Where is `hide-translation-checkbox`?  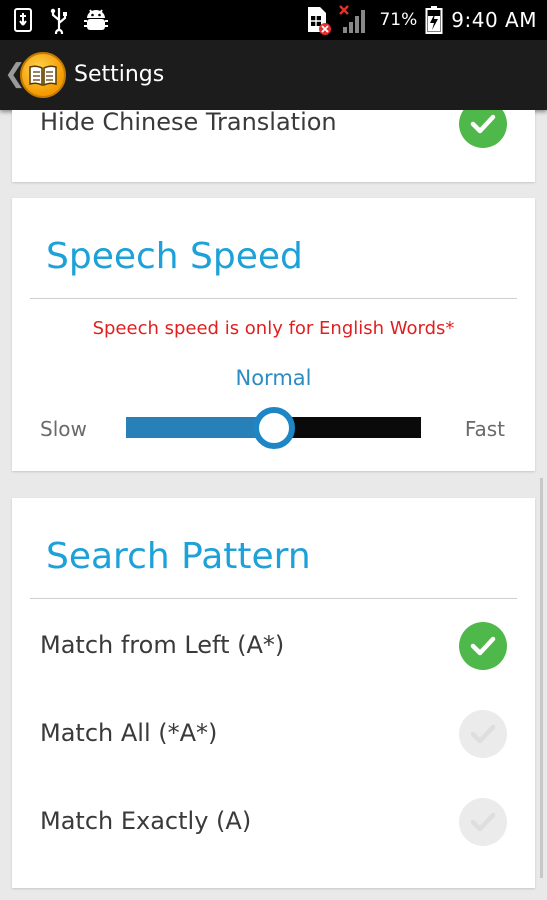 hide-translation-checkbox is located at coordinates (483, 129).